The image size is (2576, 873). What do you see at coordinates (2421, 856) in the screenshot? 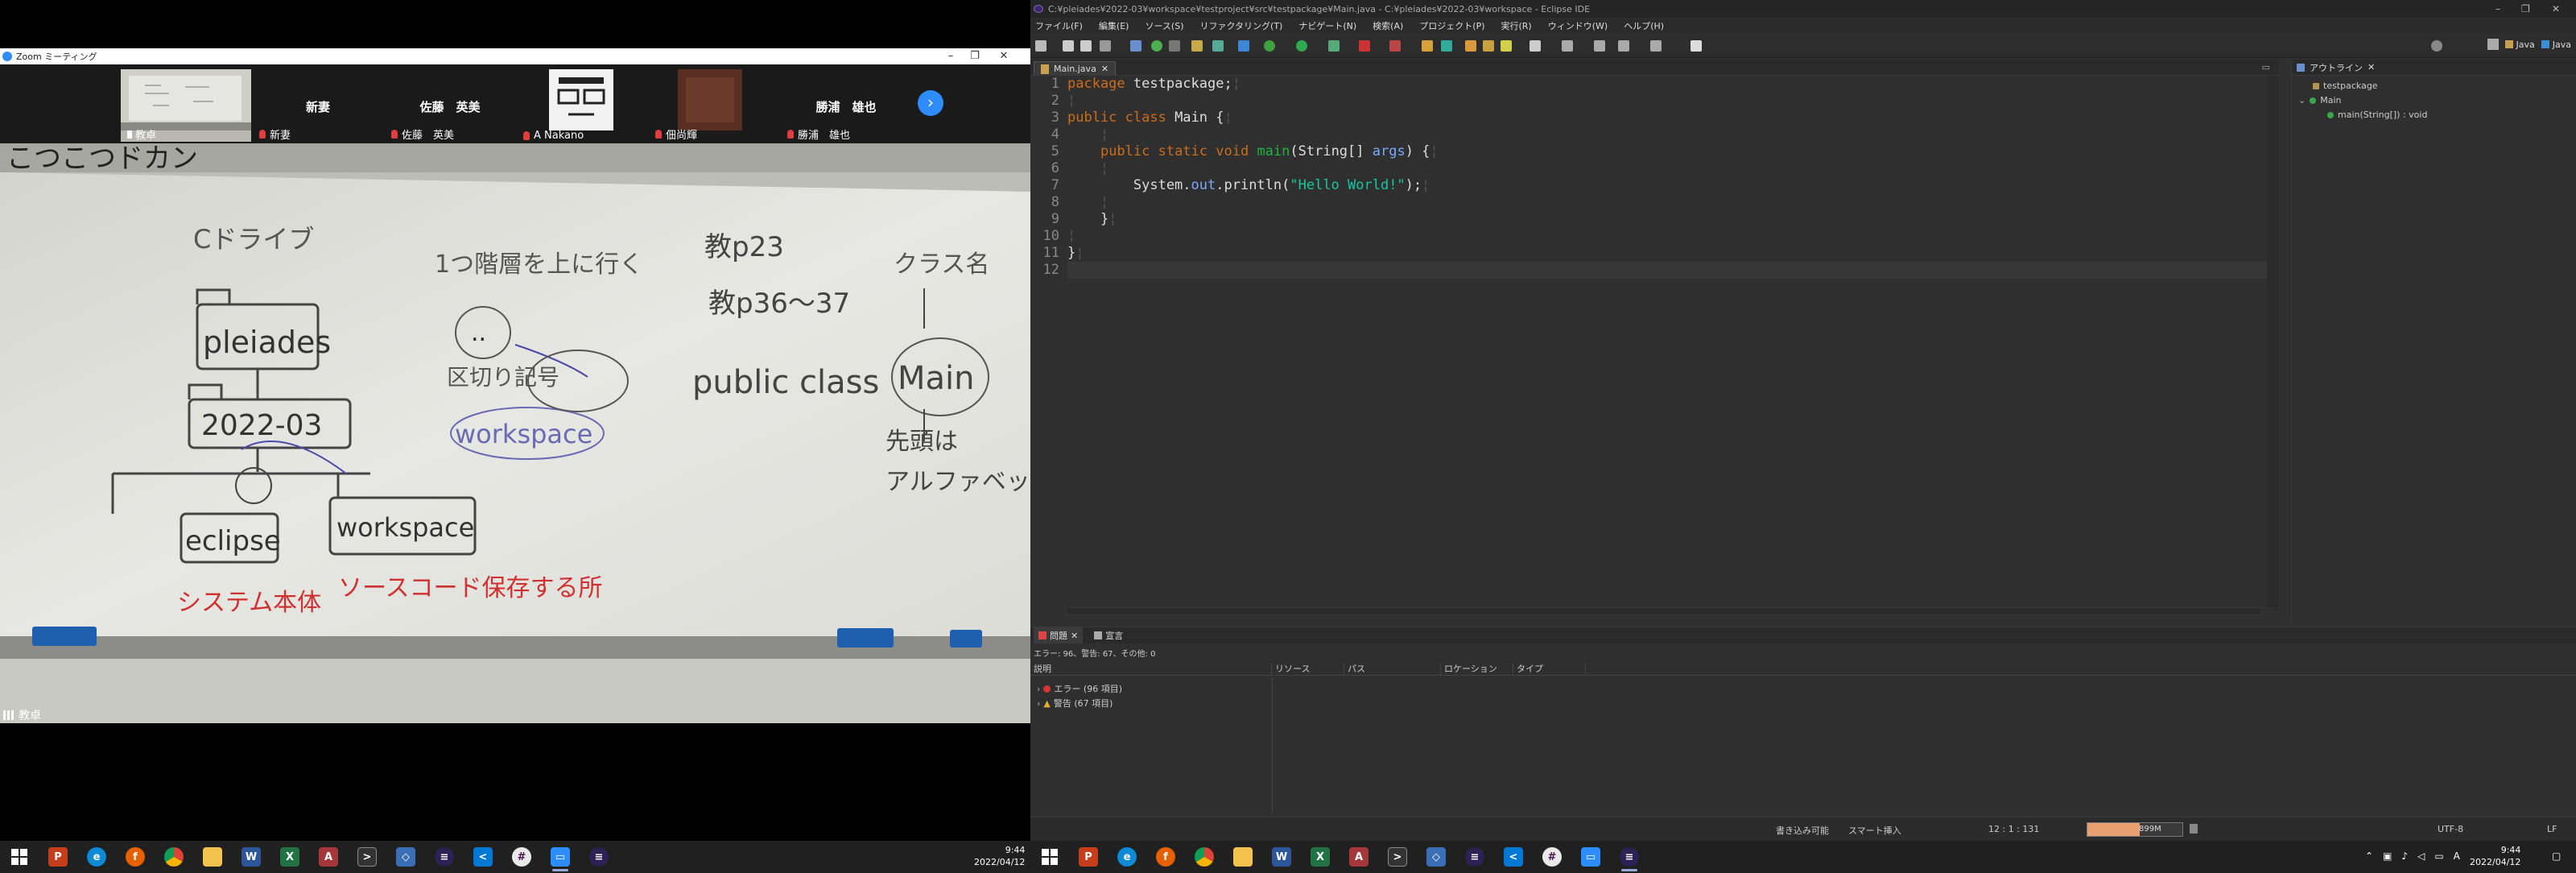
I see `volume-icon: ◁` at bounding box center [2421, 856].